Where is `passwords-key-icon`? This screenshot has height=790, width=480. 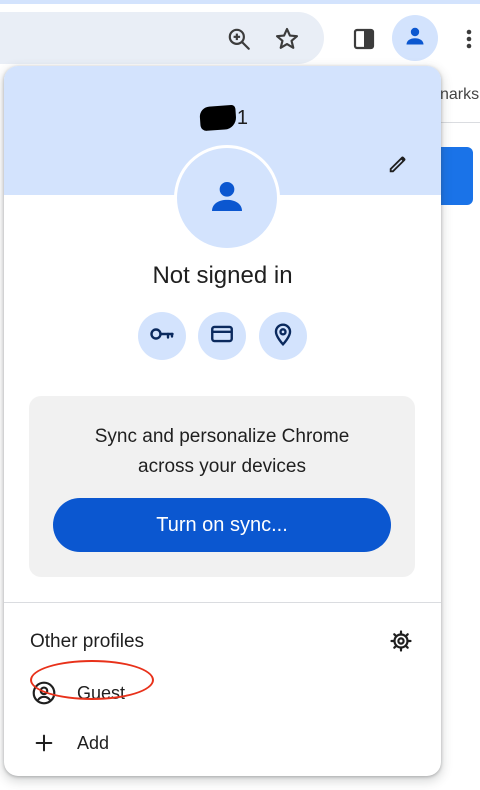 passwords-key-icon is located at coordinates (162, 336).